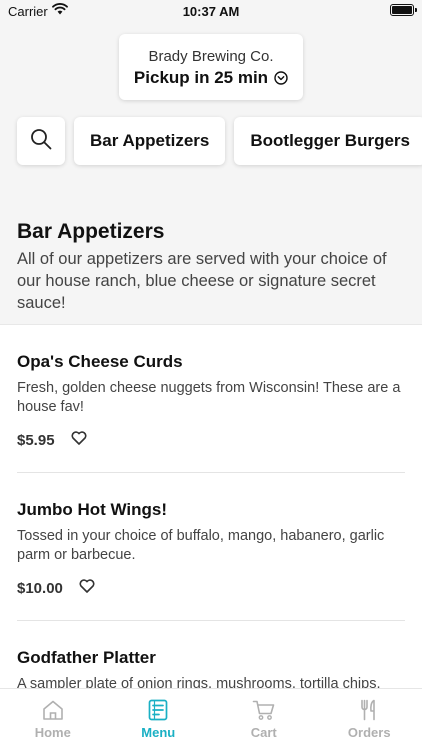 The height and width of the screenshot is (750, 422). I want to click on battery-icon, so click(403, 10).